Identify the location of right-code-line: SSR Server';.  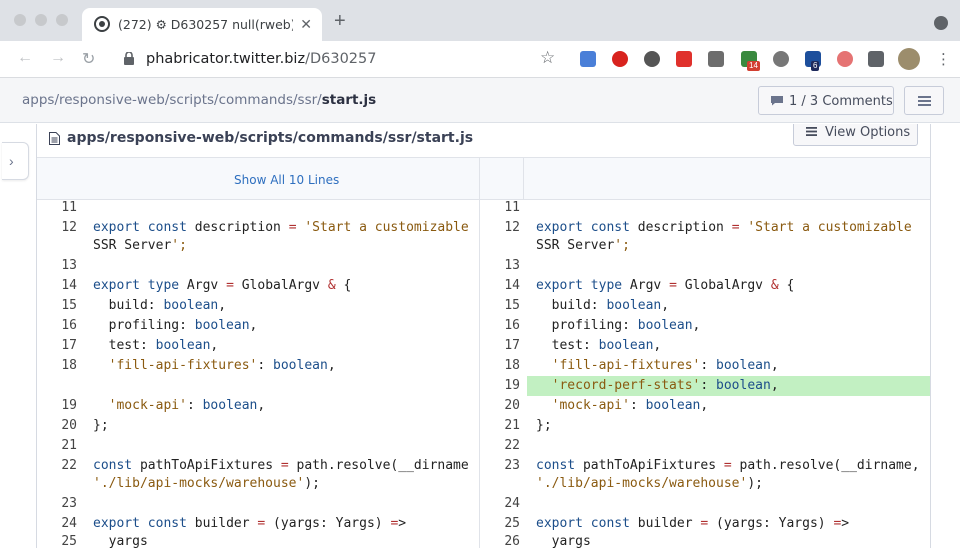
(583, 245).